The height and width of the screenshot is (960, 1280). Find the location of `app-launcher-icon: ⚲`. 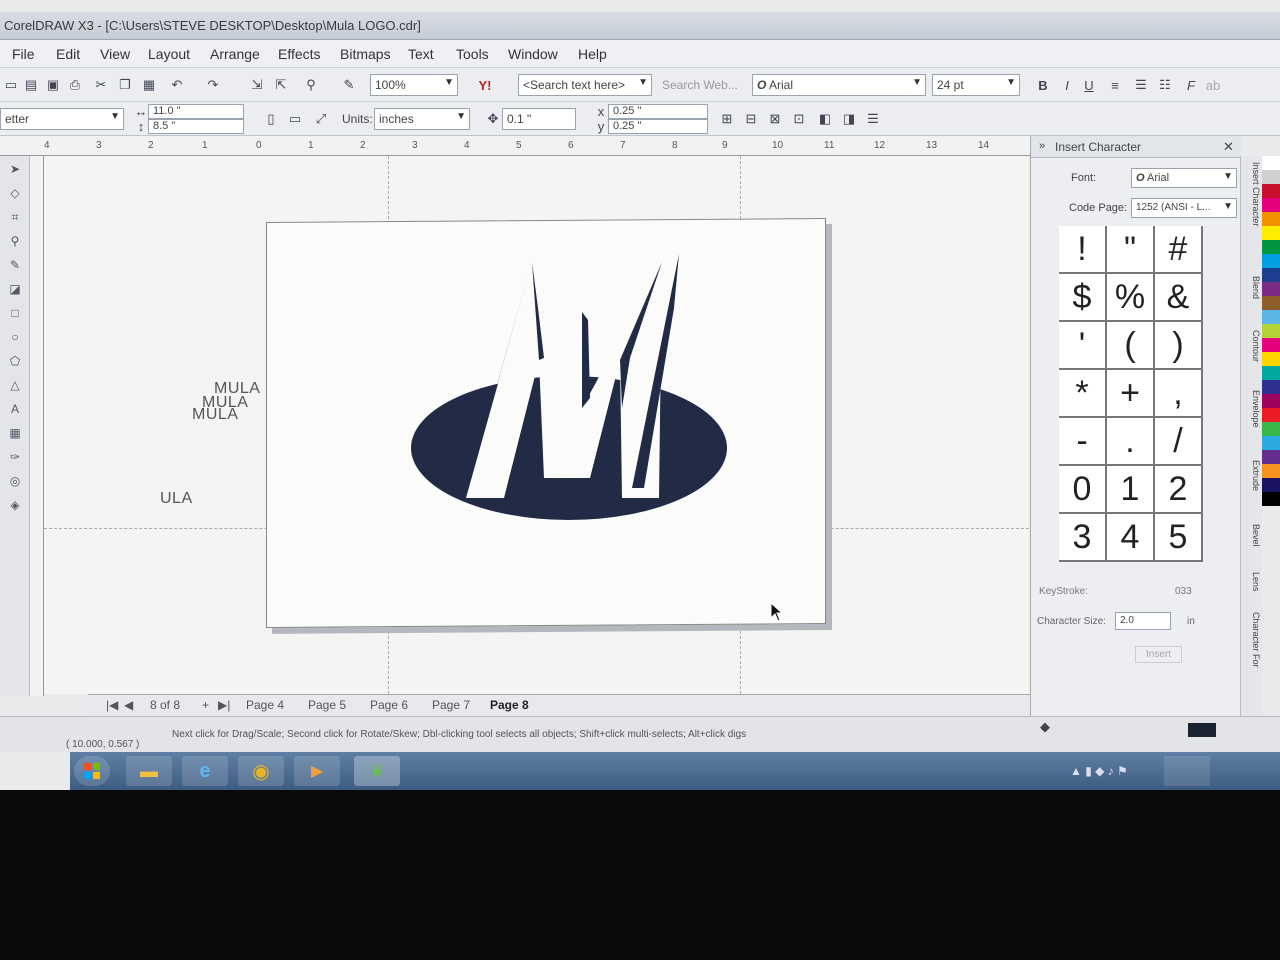

app-launcher-icon: ⚲ is located at coordinates (311, 85).